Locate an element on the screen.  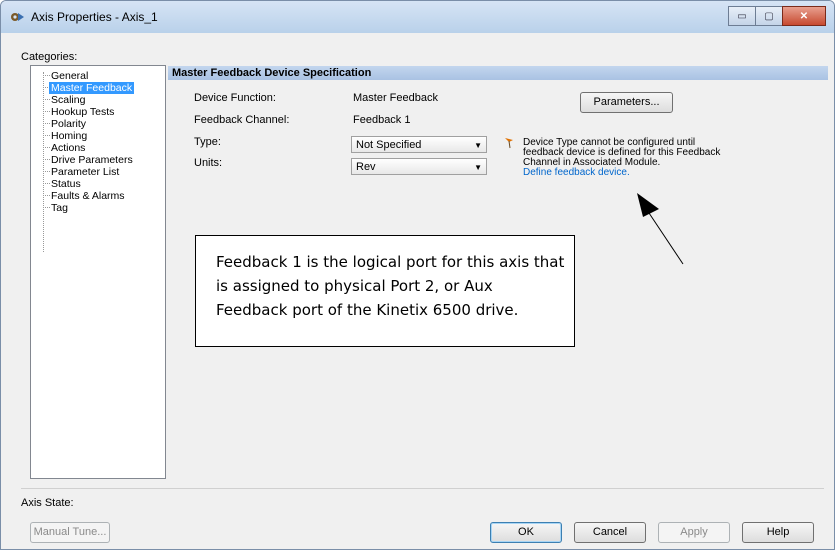
feedback-channel-label: Feedback Channel: is located at coordinates (242, 120).